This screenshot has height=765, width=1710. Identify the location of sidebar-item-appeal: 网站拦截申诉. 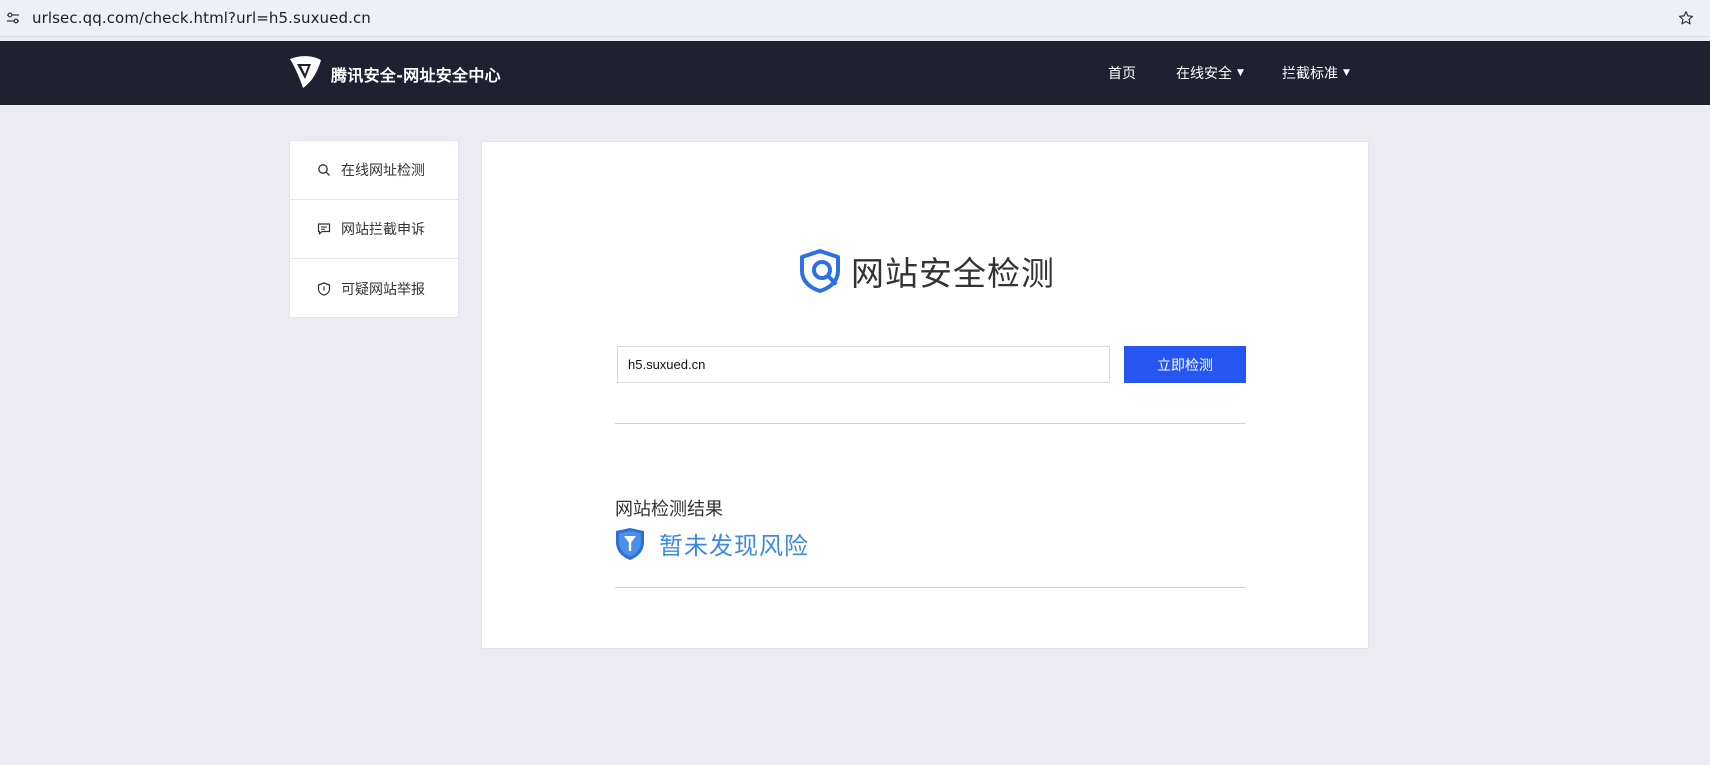
(374, 229).